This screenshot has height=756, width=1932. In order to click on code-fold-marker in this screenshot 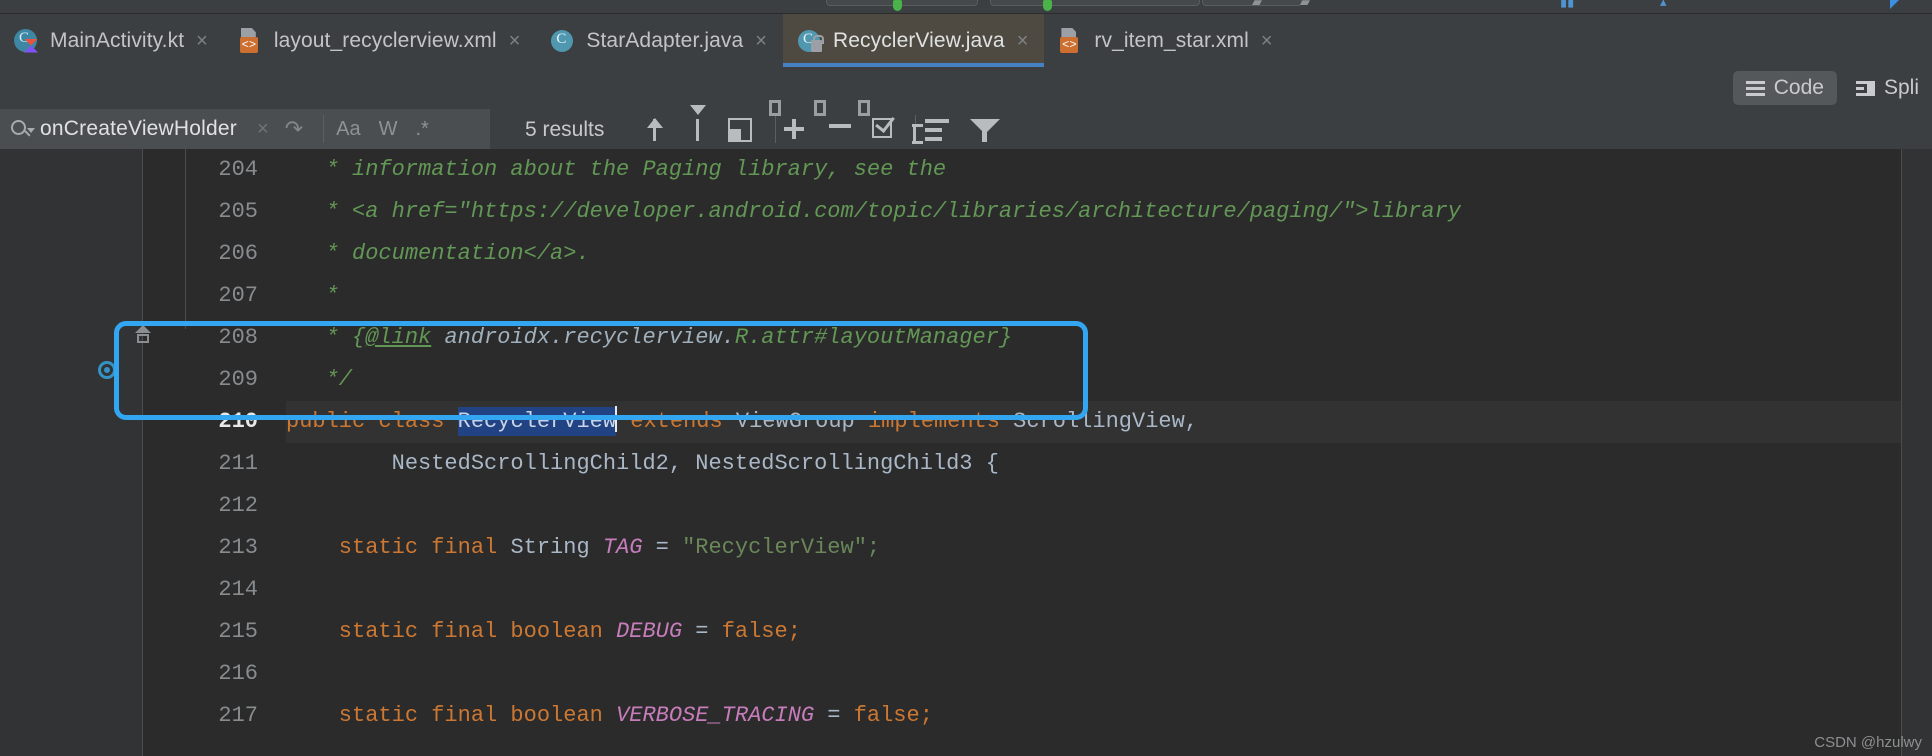, I will do `click(143, 336)`.